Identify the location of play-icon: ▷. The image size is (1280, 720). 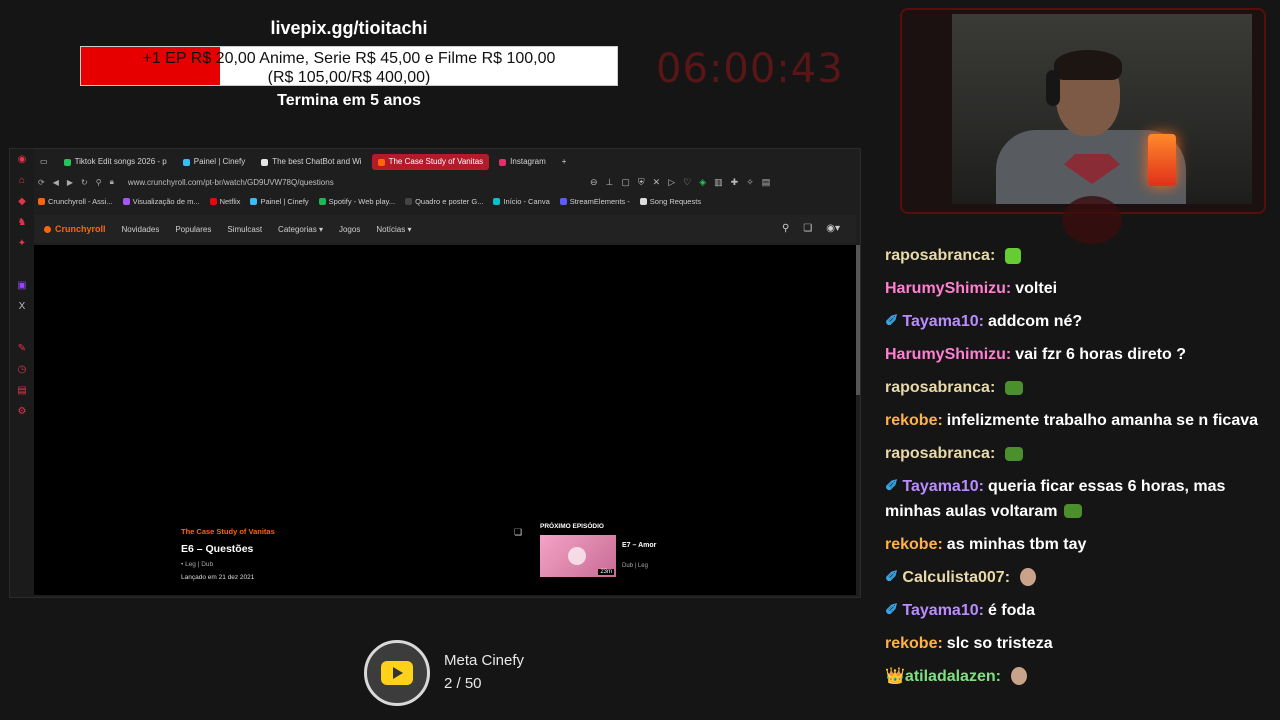
(671, 182).